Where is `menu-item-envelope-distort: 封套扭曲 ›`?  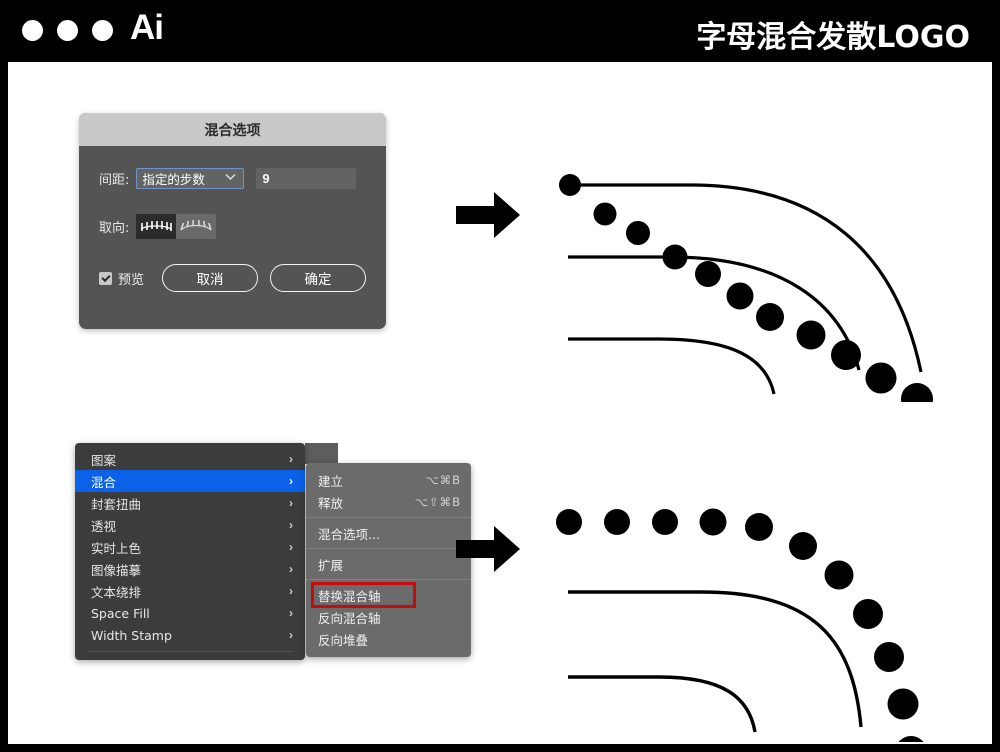 menu-item-envelope-distort: 封套扭曲 › is located at coordinates (190, 503).